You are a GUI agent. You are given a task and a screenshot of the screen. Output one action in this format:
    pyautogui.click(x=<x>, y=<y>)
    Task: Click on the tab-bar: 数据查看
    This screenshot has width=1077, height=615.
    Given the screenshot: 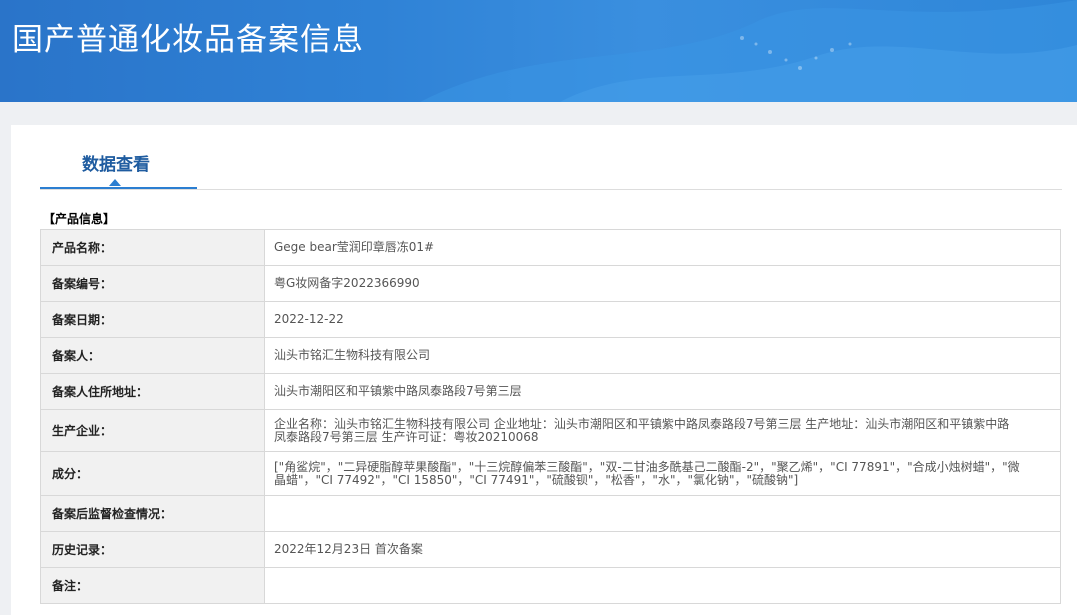 What is the action you would take?
    pyautogui.click(x=551, y=157)
    